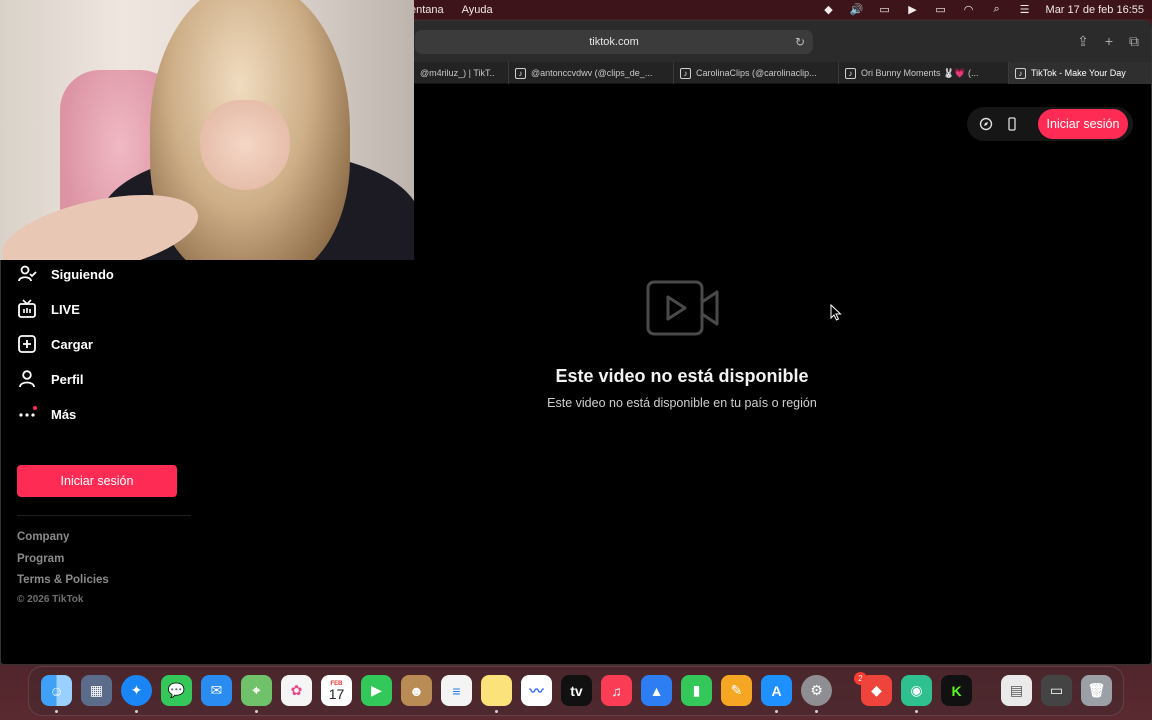  What do you see at coordinates (27, 273) in the screenshot?
I see `following-icon` at bounding box center [27, 273].